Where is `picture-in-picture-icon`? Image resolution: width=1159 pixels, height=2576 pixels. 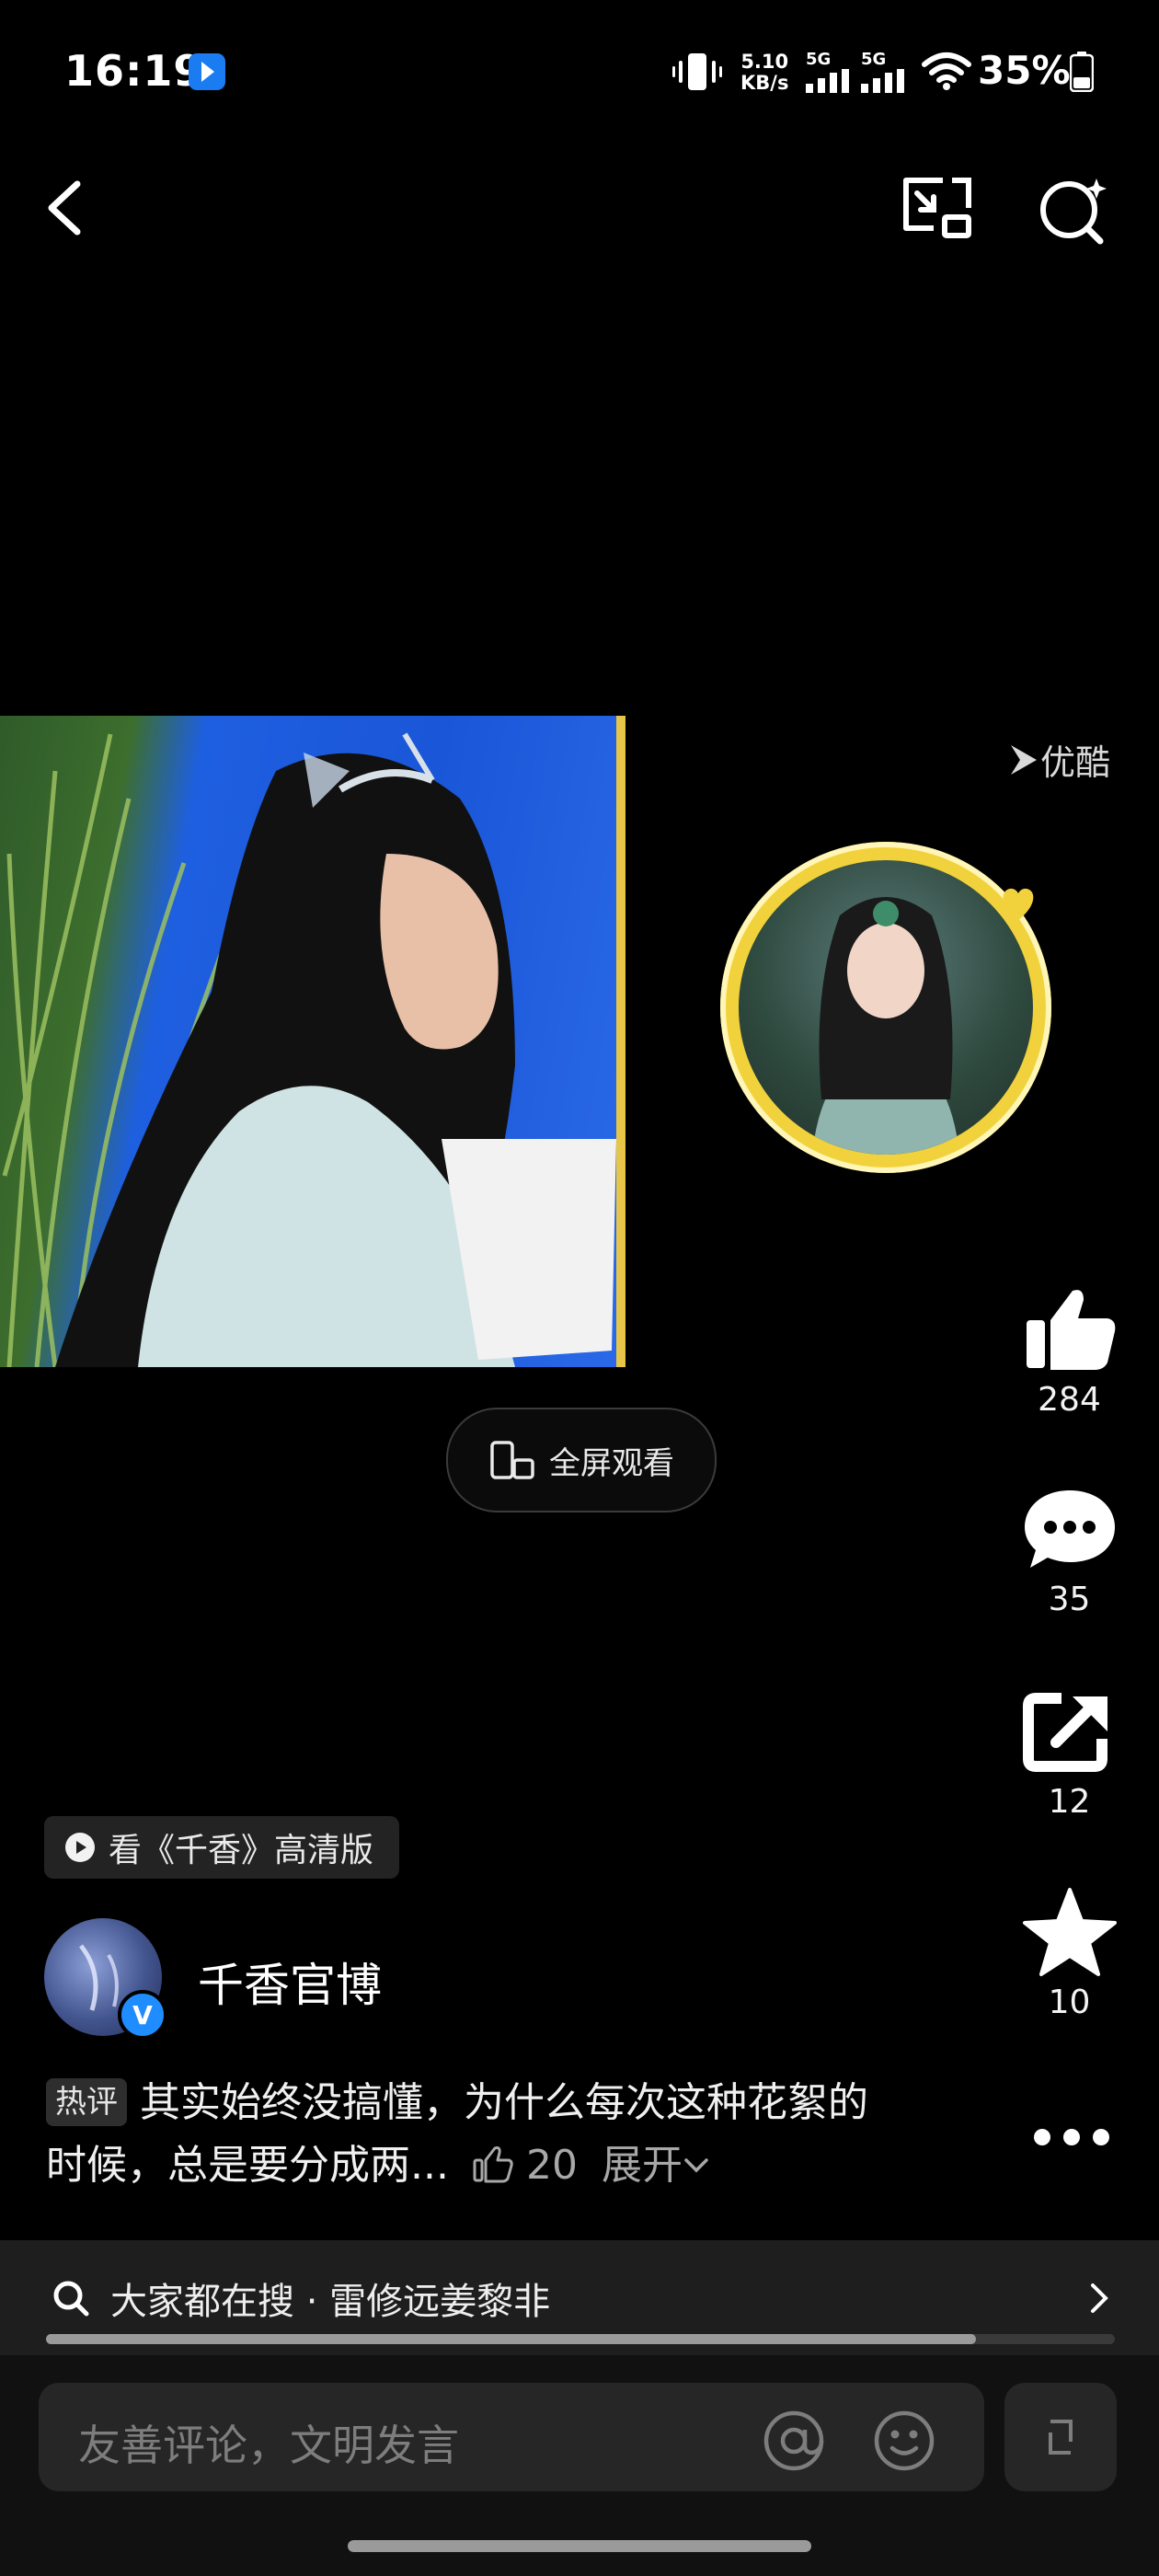 picture-in-picture-icon is located at coordinates (937, 208).